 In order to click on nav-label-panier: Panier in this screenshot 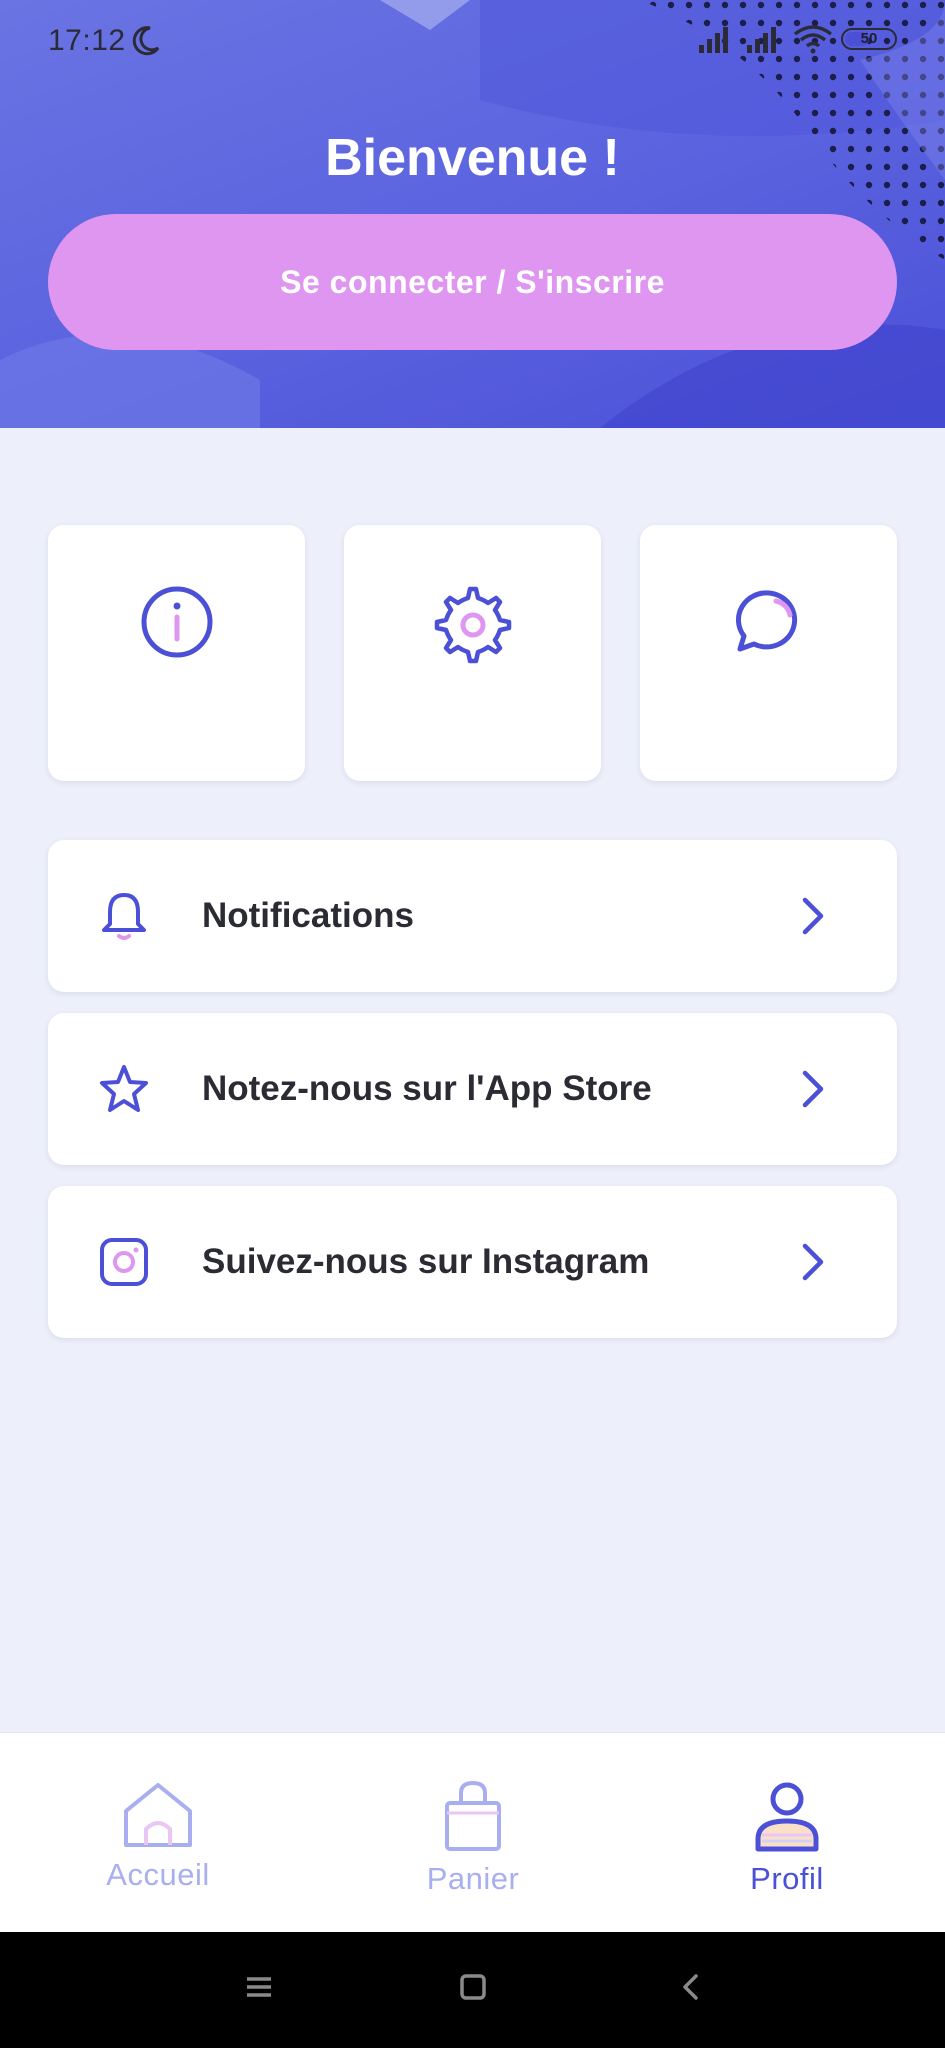, I will do `click(473, 1878)`.